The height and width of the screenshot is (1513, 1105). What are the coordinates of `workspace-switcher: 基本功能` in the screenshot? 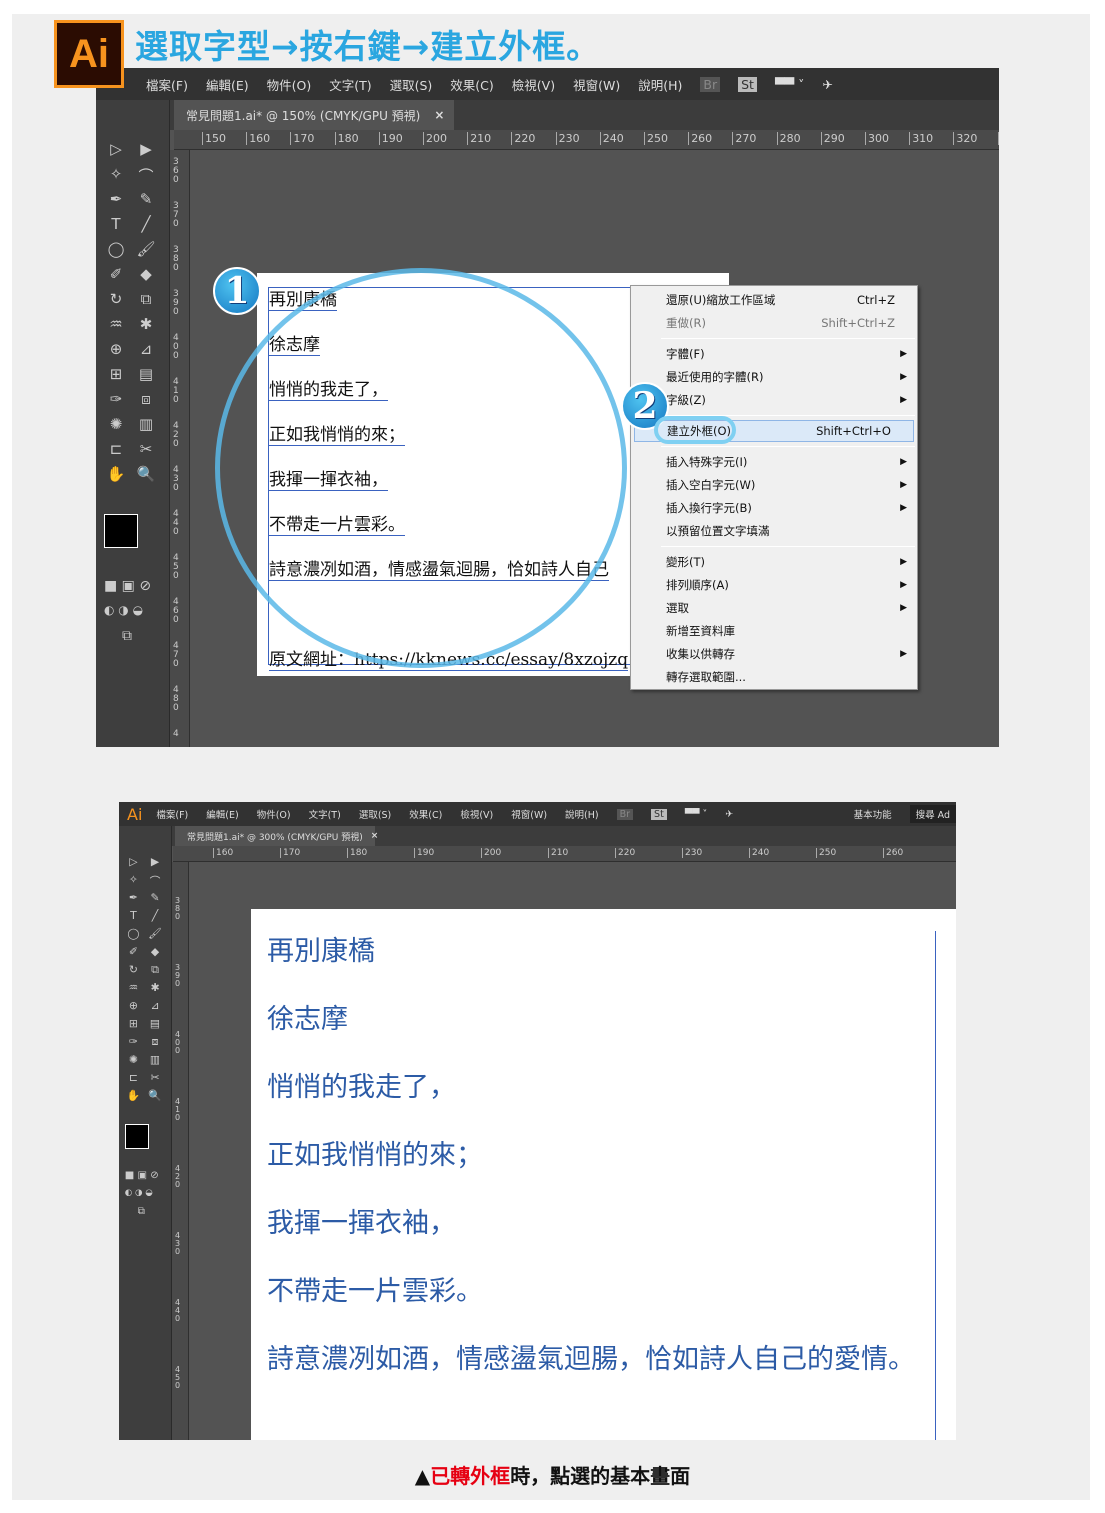 It's located at (873, 814).